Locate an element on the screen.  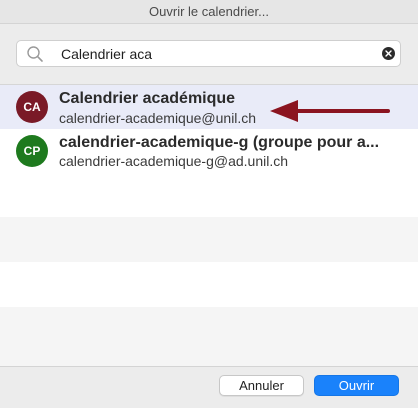
search-field is located at coordinates (208, 53).